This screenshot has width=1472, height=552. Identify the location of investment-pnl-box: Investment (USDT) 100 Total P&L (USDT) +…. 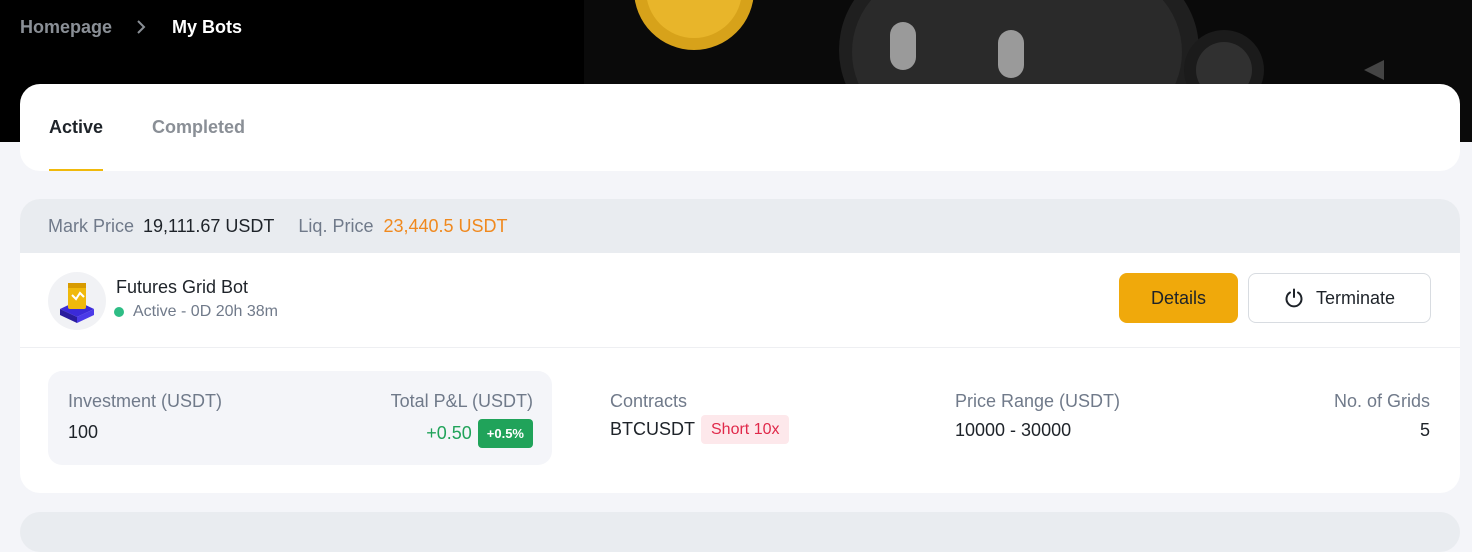
(300, 418).